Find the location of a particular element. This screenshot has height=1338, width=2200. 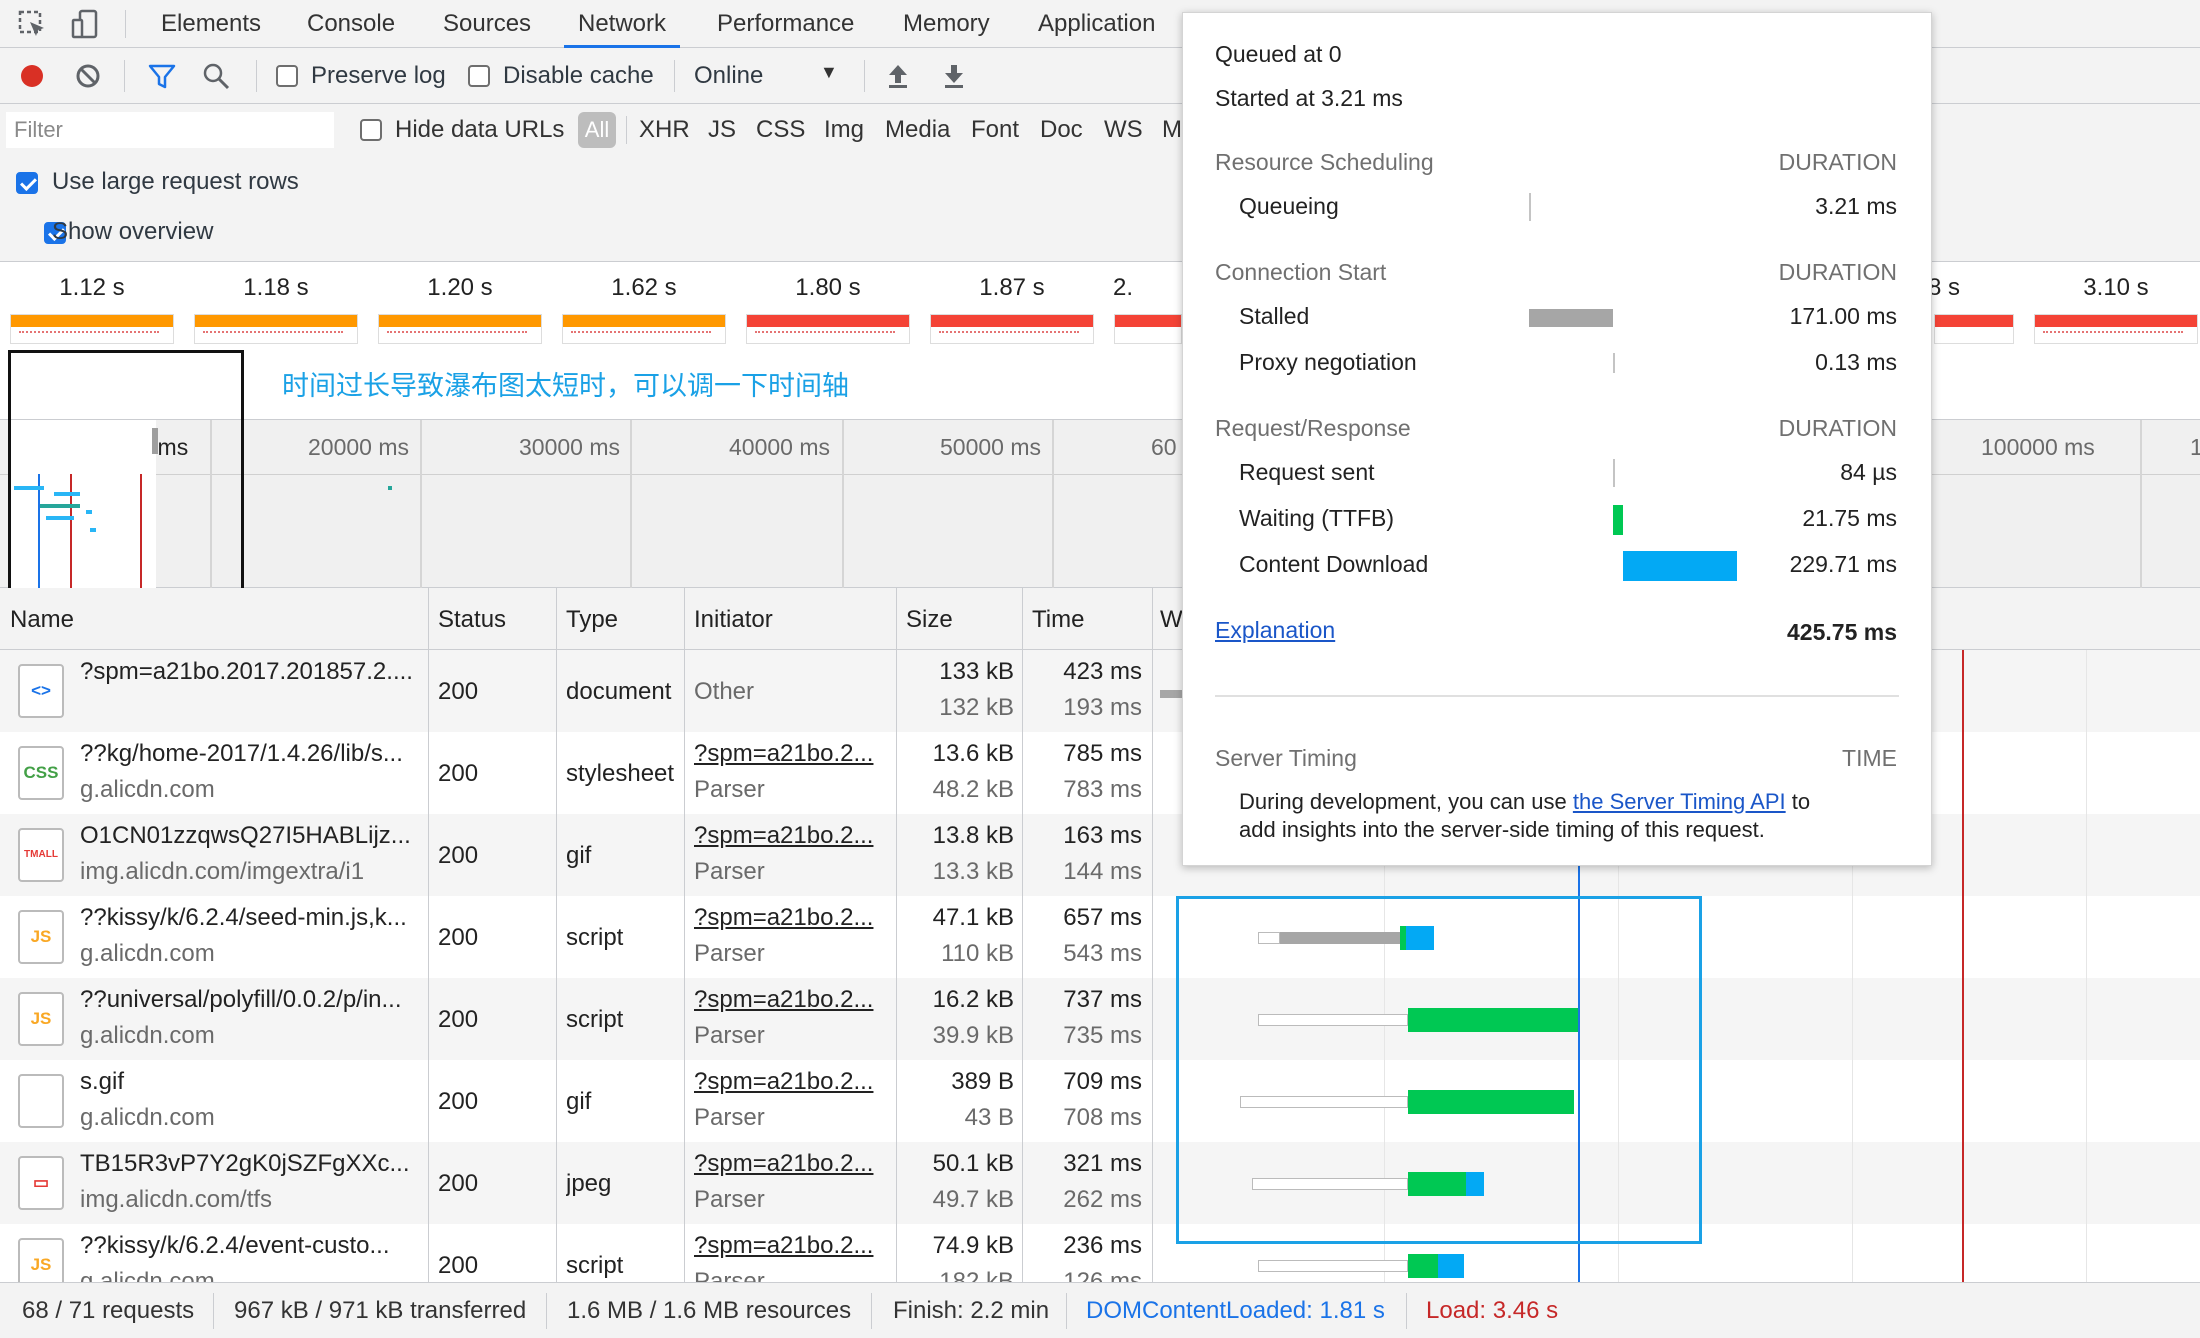

tab-console: Console is located at coordinates (351, 24).